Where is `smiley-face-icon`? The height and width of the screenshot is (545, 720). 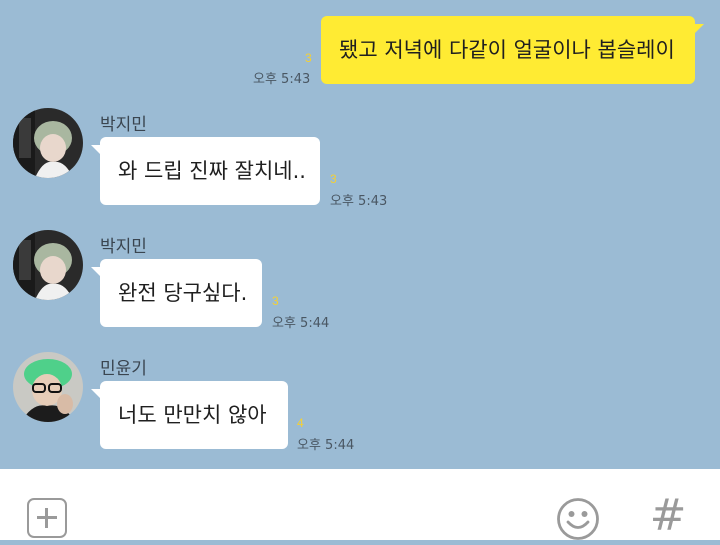 smiley-face-icon is located at coordinates (578, 519).